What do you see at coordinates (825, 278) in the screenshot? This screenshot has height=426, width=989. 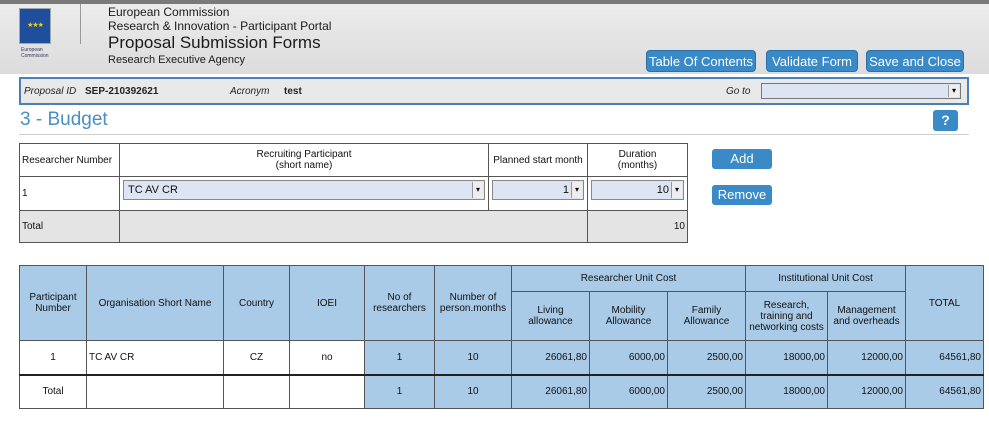 I see `col-group-institutional-unit-cost: Institutional Unit Cost` at bounding box center [825, 278].